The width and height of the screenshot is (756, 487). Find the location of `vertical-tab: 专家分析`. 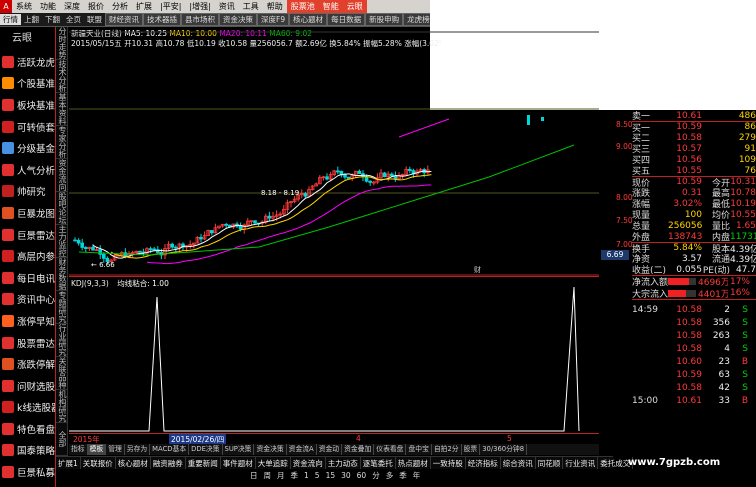

vertical-tab: 专家分析 is located at coordinates (62, 142).